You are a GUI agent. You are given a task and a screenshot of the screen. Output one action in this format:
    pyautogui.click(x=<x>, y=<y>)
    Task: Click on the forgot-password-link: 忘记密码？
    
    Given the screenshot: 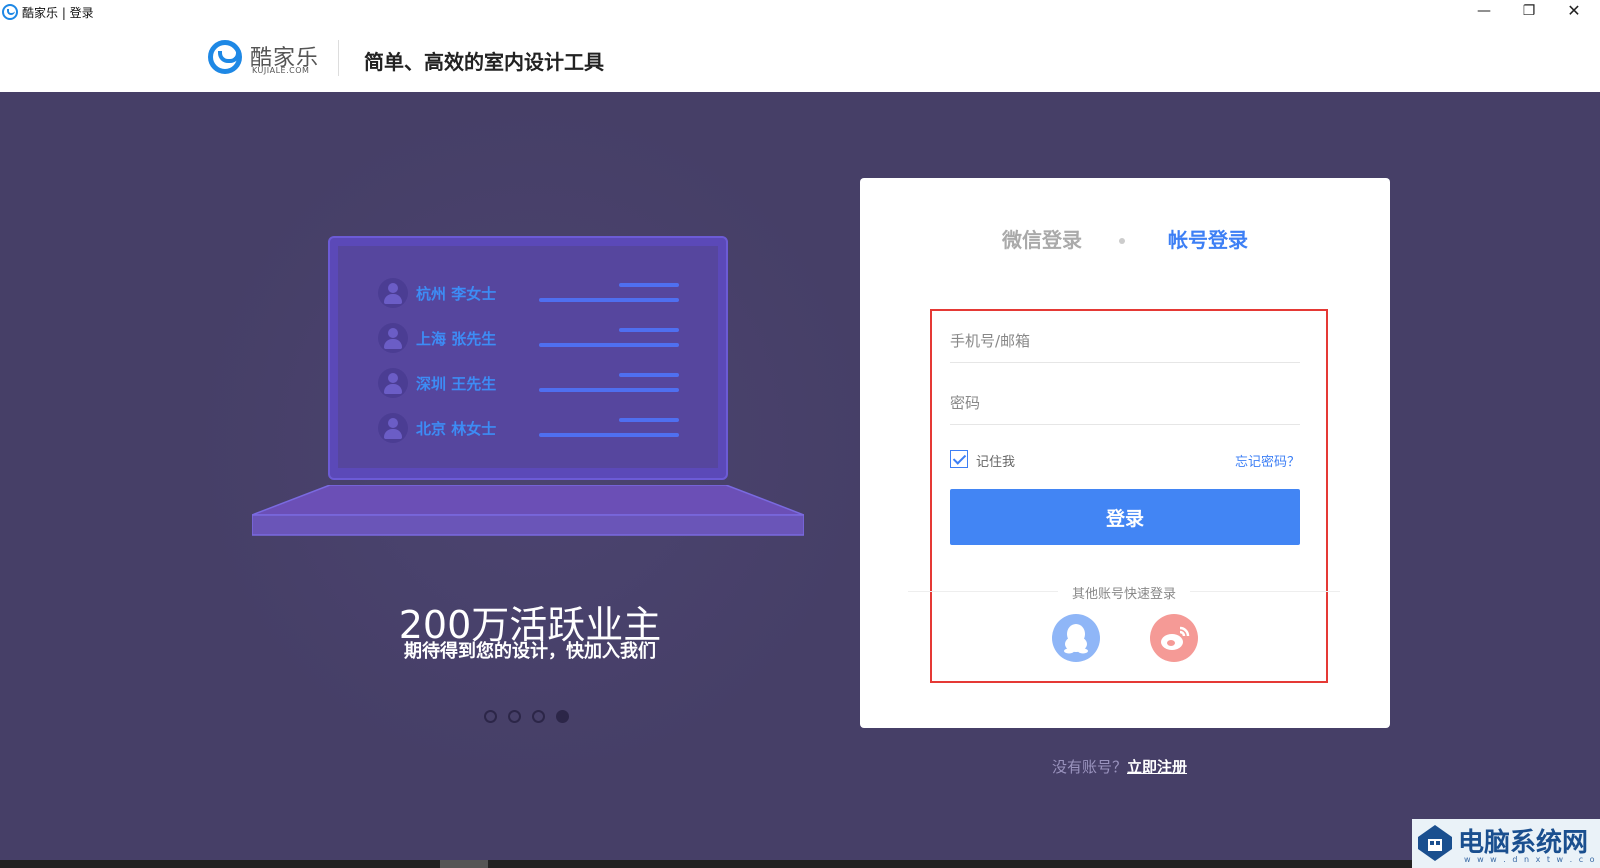 What is the action you would take?
    pyautogui.click(x=1265, y=460)
    